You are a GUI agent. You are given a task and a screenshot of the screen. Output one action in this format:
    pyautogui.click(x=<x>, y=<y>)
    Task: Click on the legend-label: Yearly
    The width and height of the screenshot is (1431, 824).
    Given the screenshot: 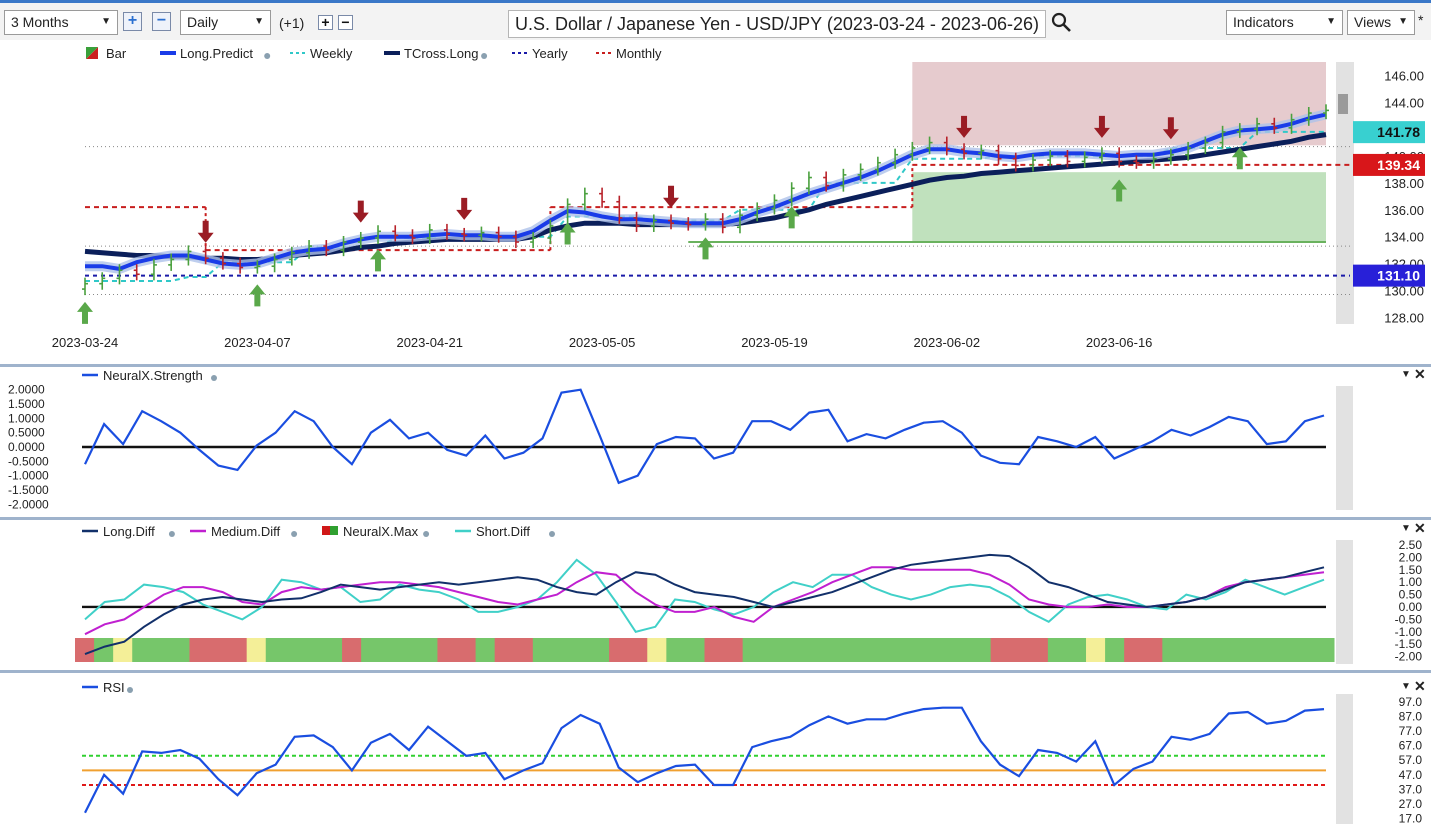 What is the action you would take?
    pyautogui.click(x=550, y=53)
    